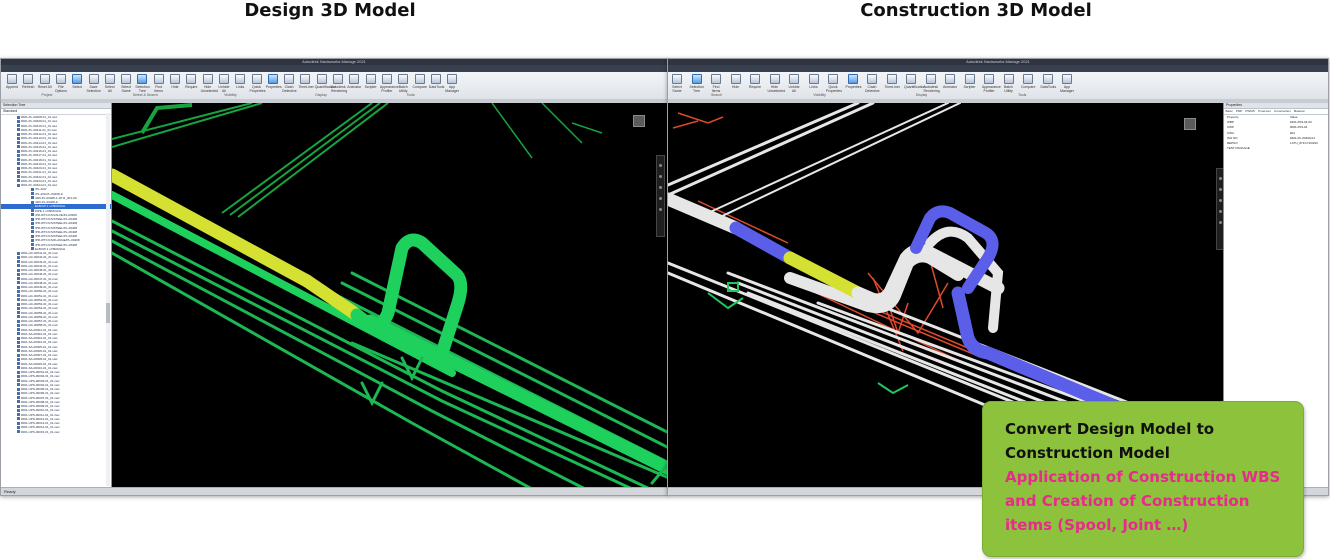  I want to click on ribbon-button: Refresh, so click(28, 81).